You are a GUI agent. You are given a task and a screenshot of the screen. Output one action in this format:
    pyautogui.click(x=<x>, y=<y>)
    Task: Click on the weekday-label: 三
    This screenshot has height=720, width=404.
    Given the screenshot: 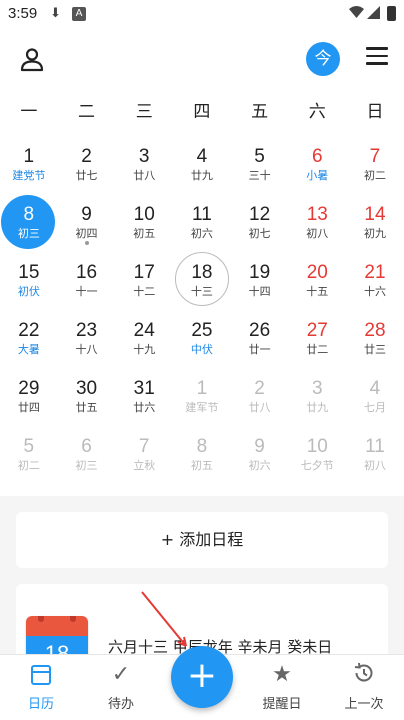 What is the action you would take?
    pyautogui.click(x=144, y=112)
    